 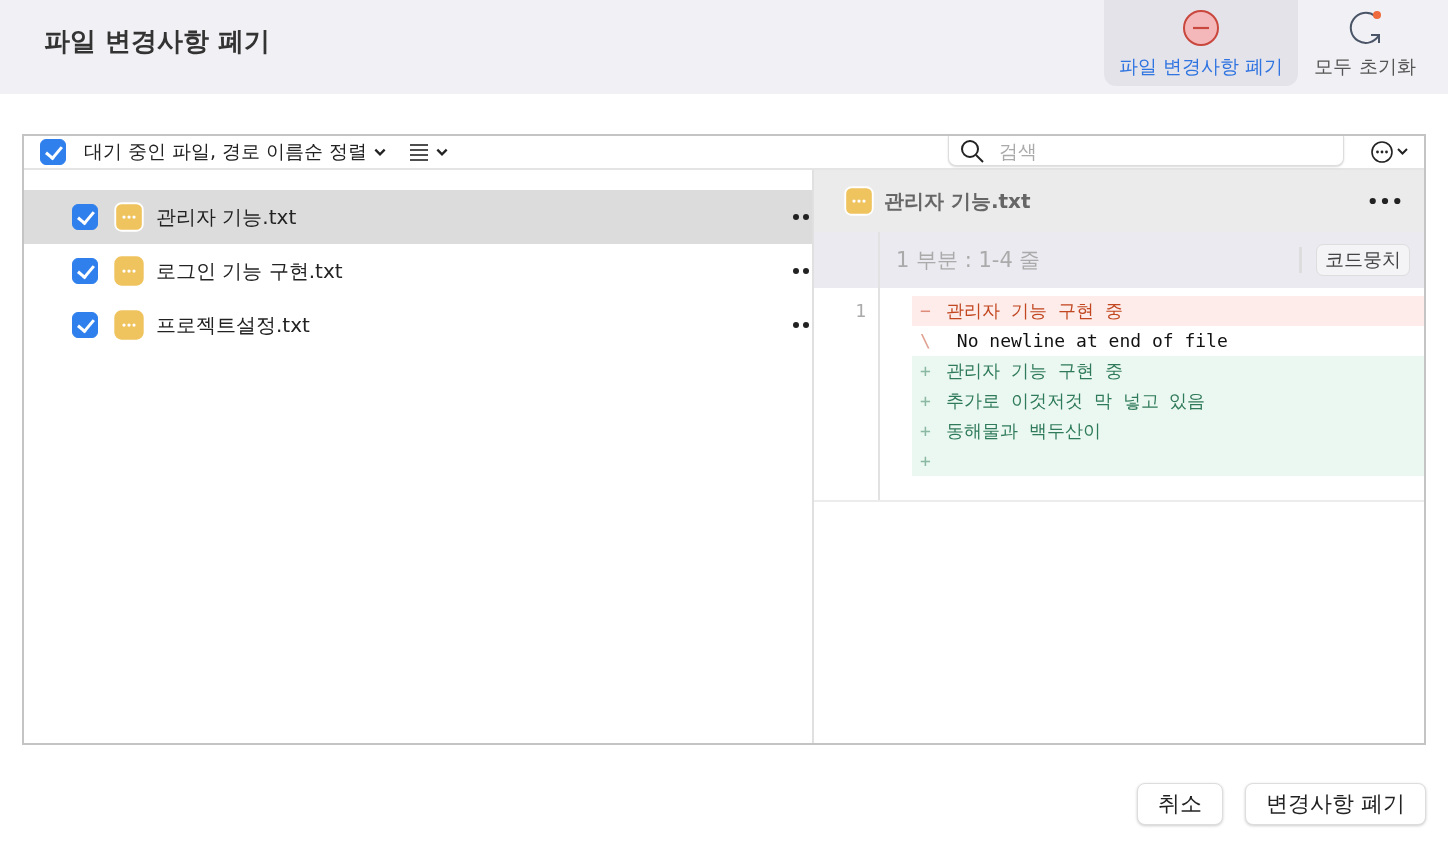 What do you see at coordinates (1335, 804) in the screenshot?
I see `discard-button: 변경사항 폐기` at bounding box center [1335, 804].